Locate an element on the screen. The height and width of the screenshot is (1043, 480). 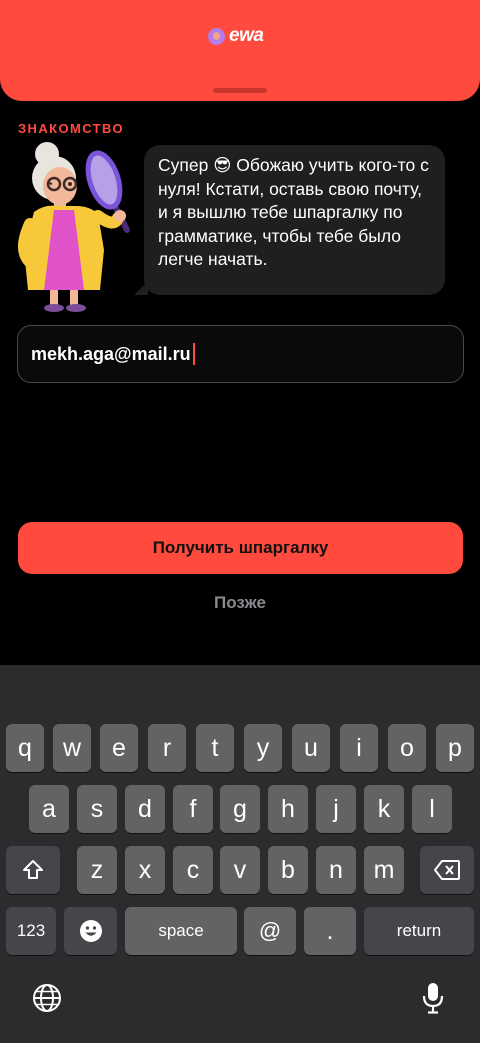
key-o: o is located at coordinates (407, 748).